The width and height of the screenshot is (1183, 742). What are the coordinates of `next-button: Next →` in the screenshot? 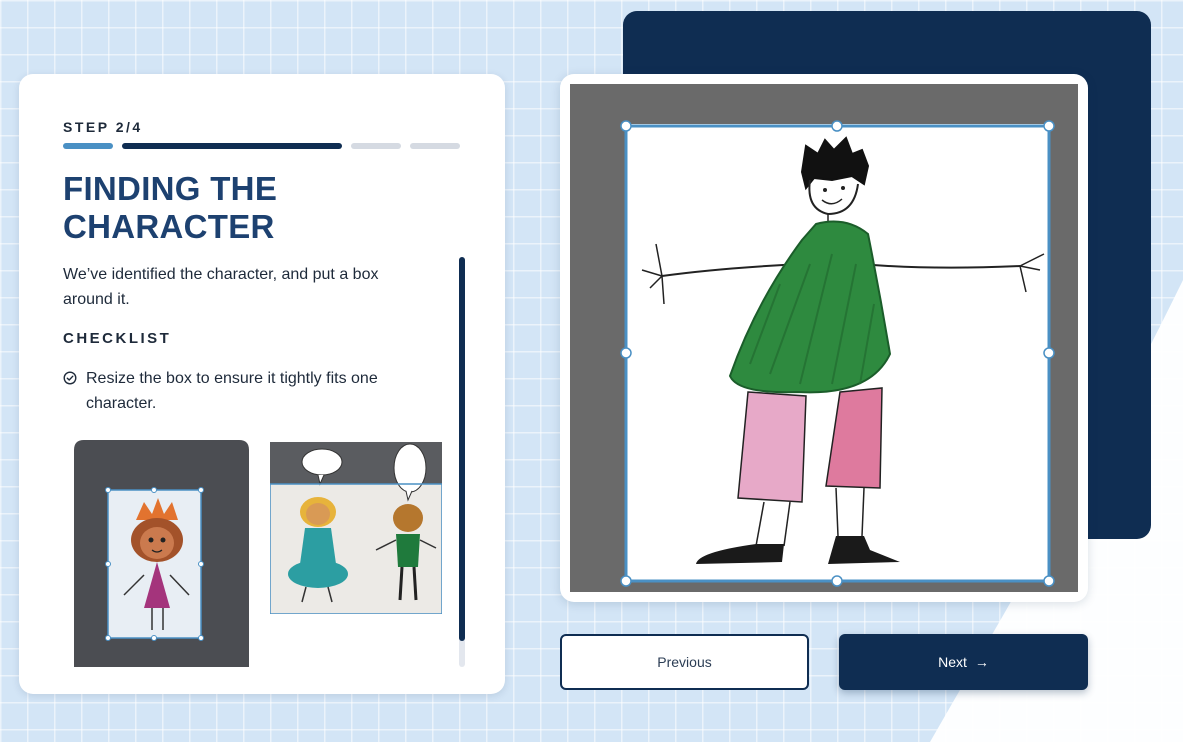 It's located at (963, 662).